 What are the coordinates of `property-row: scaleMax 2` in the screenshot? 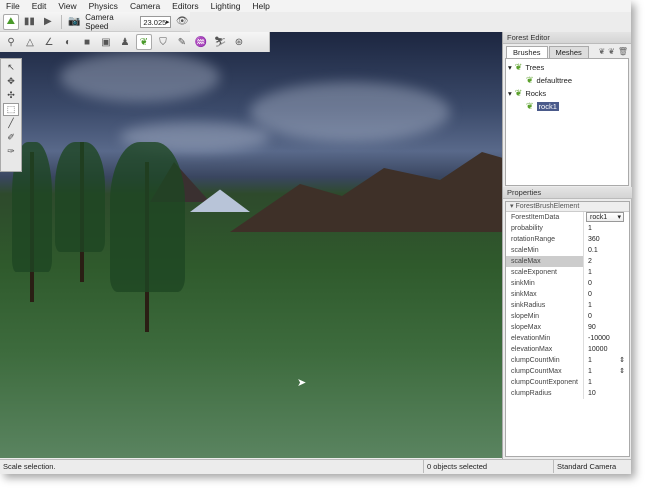 It's located at (567, 261).